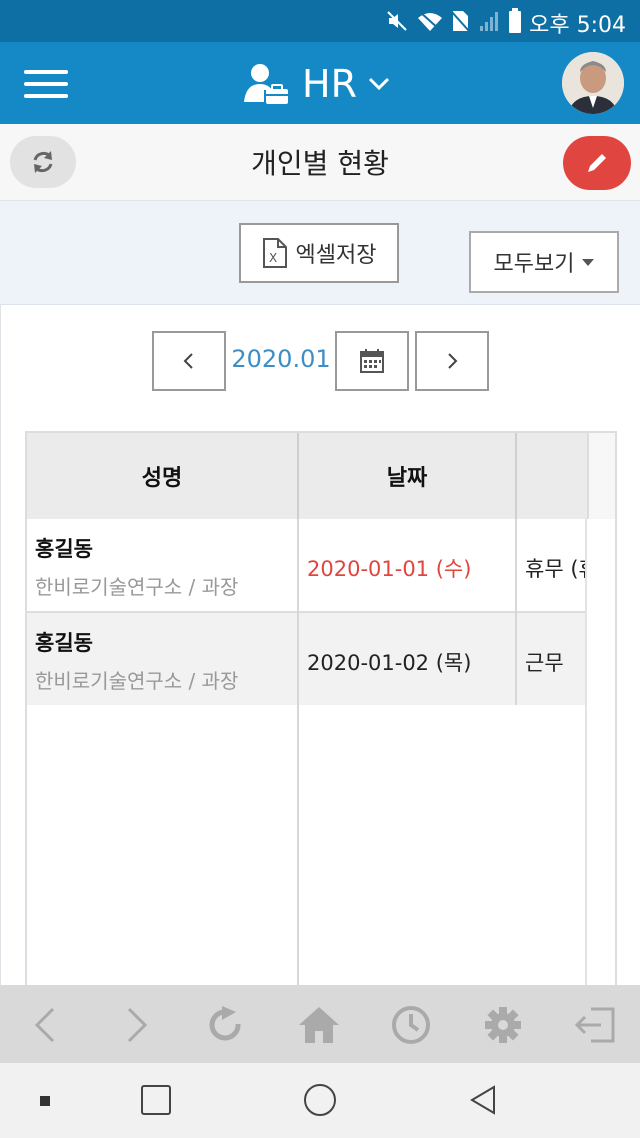 The height and width of the screenshot is (1138, 640). I want to click on status-cell: 근무, so click(544, 663).